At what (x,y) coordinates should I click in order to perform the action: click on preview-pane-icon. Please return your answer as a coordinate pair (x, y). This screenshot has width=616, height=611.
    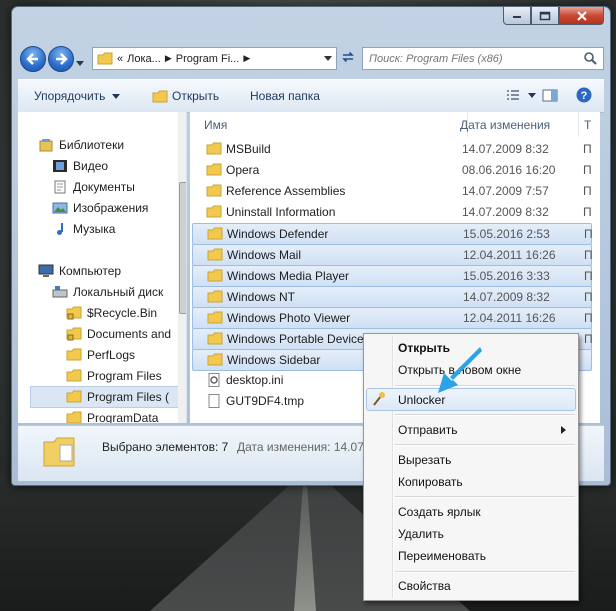
    Looking at the image, I should click on (550, 95).